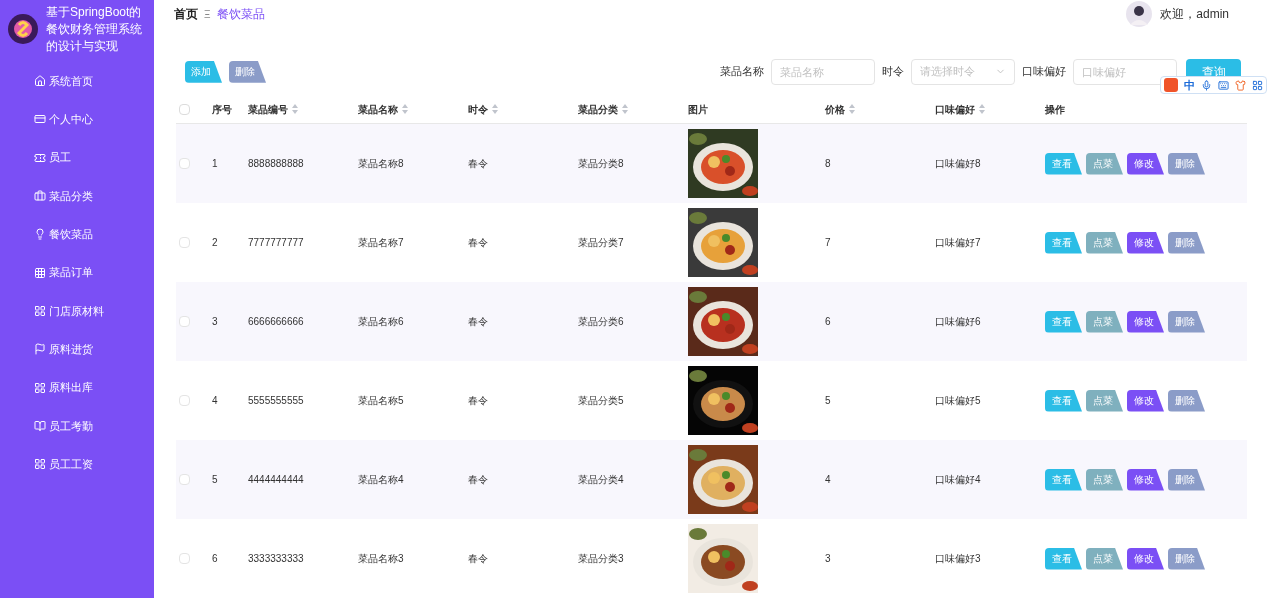 Image resolution: width=1269 pixels, height=598 pixels. What do you see at coordinates (742, 72) in the screenshot?
I see `search-label: 菜品名称` at bounding box center [742, 72].